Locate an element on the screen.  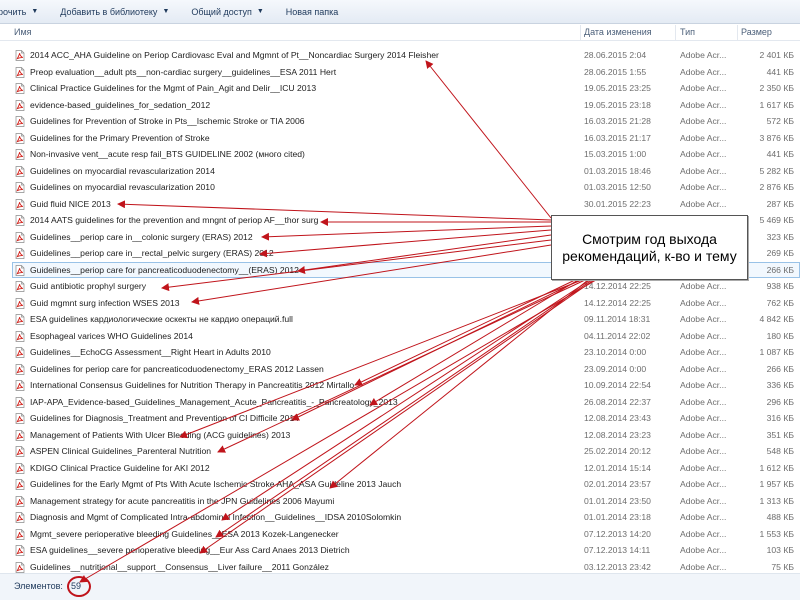
file-size: 938 КБ is located at coordinates (780, 286).